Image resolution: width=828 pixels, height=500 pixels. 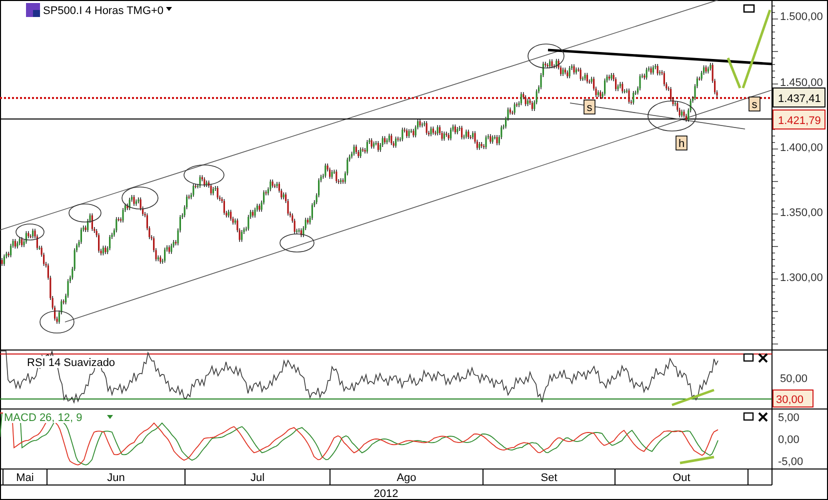 I want to click on rsi-axis-label: 50,00, so click(x=794, y=379).